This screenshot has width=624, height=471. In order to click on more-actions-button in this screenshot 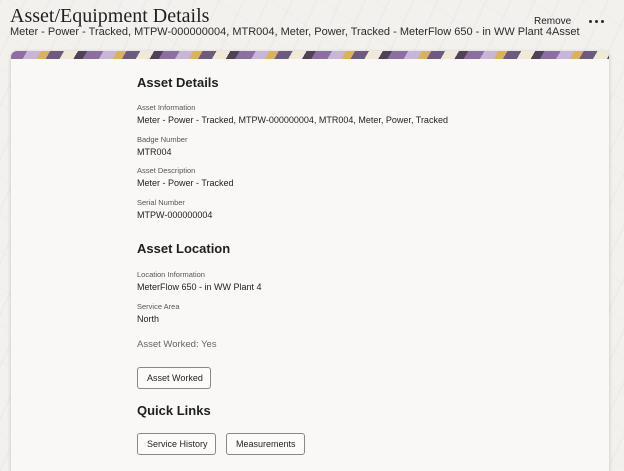, I will do `click(596, 21)`.